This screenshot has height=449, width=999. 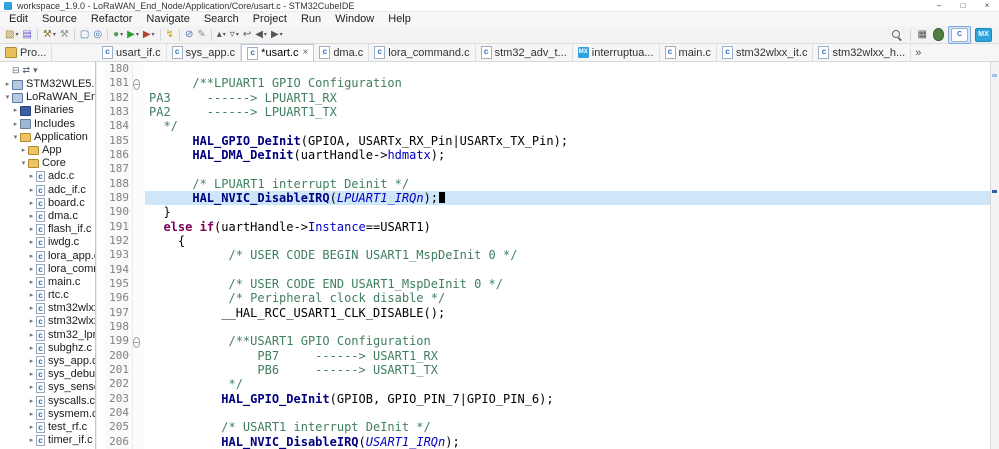 What do you see at coordinates (277, 35) in the screenshot?
I see `forward-button: ▶ ▾` at bounding box center [277, 35].